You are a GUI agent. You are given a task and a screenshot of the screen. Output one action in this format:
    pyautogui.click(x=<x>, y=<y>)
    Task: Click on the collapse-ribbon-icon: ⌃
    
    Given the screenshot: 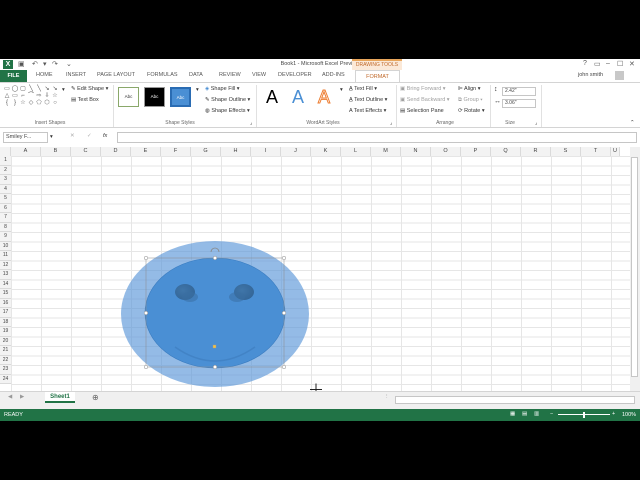 What is the action you would take?
    pyautogui.click(x=632, y=123)
    